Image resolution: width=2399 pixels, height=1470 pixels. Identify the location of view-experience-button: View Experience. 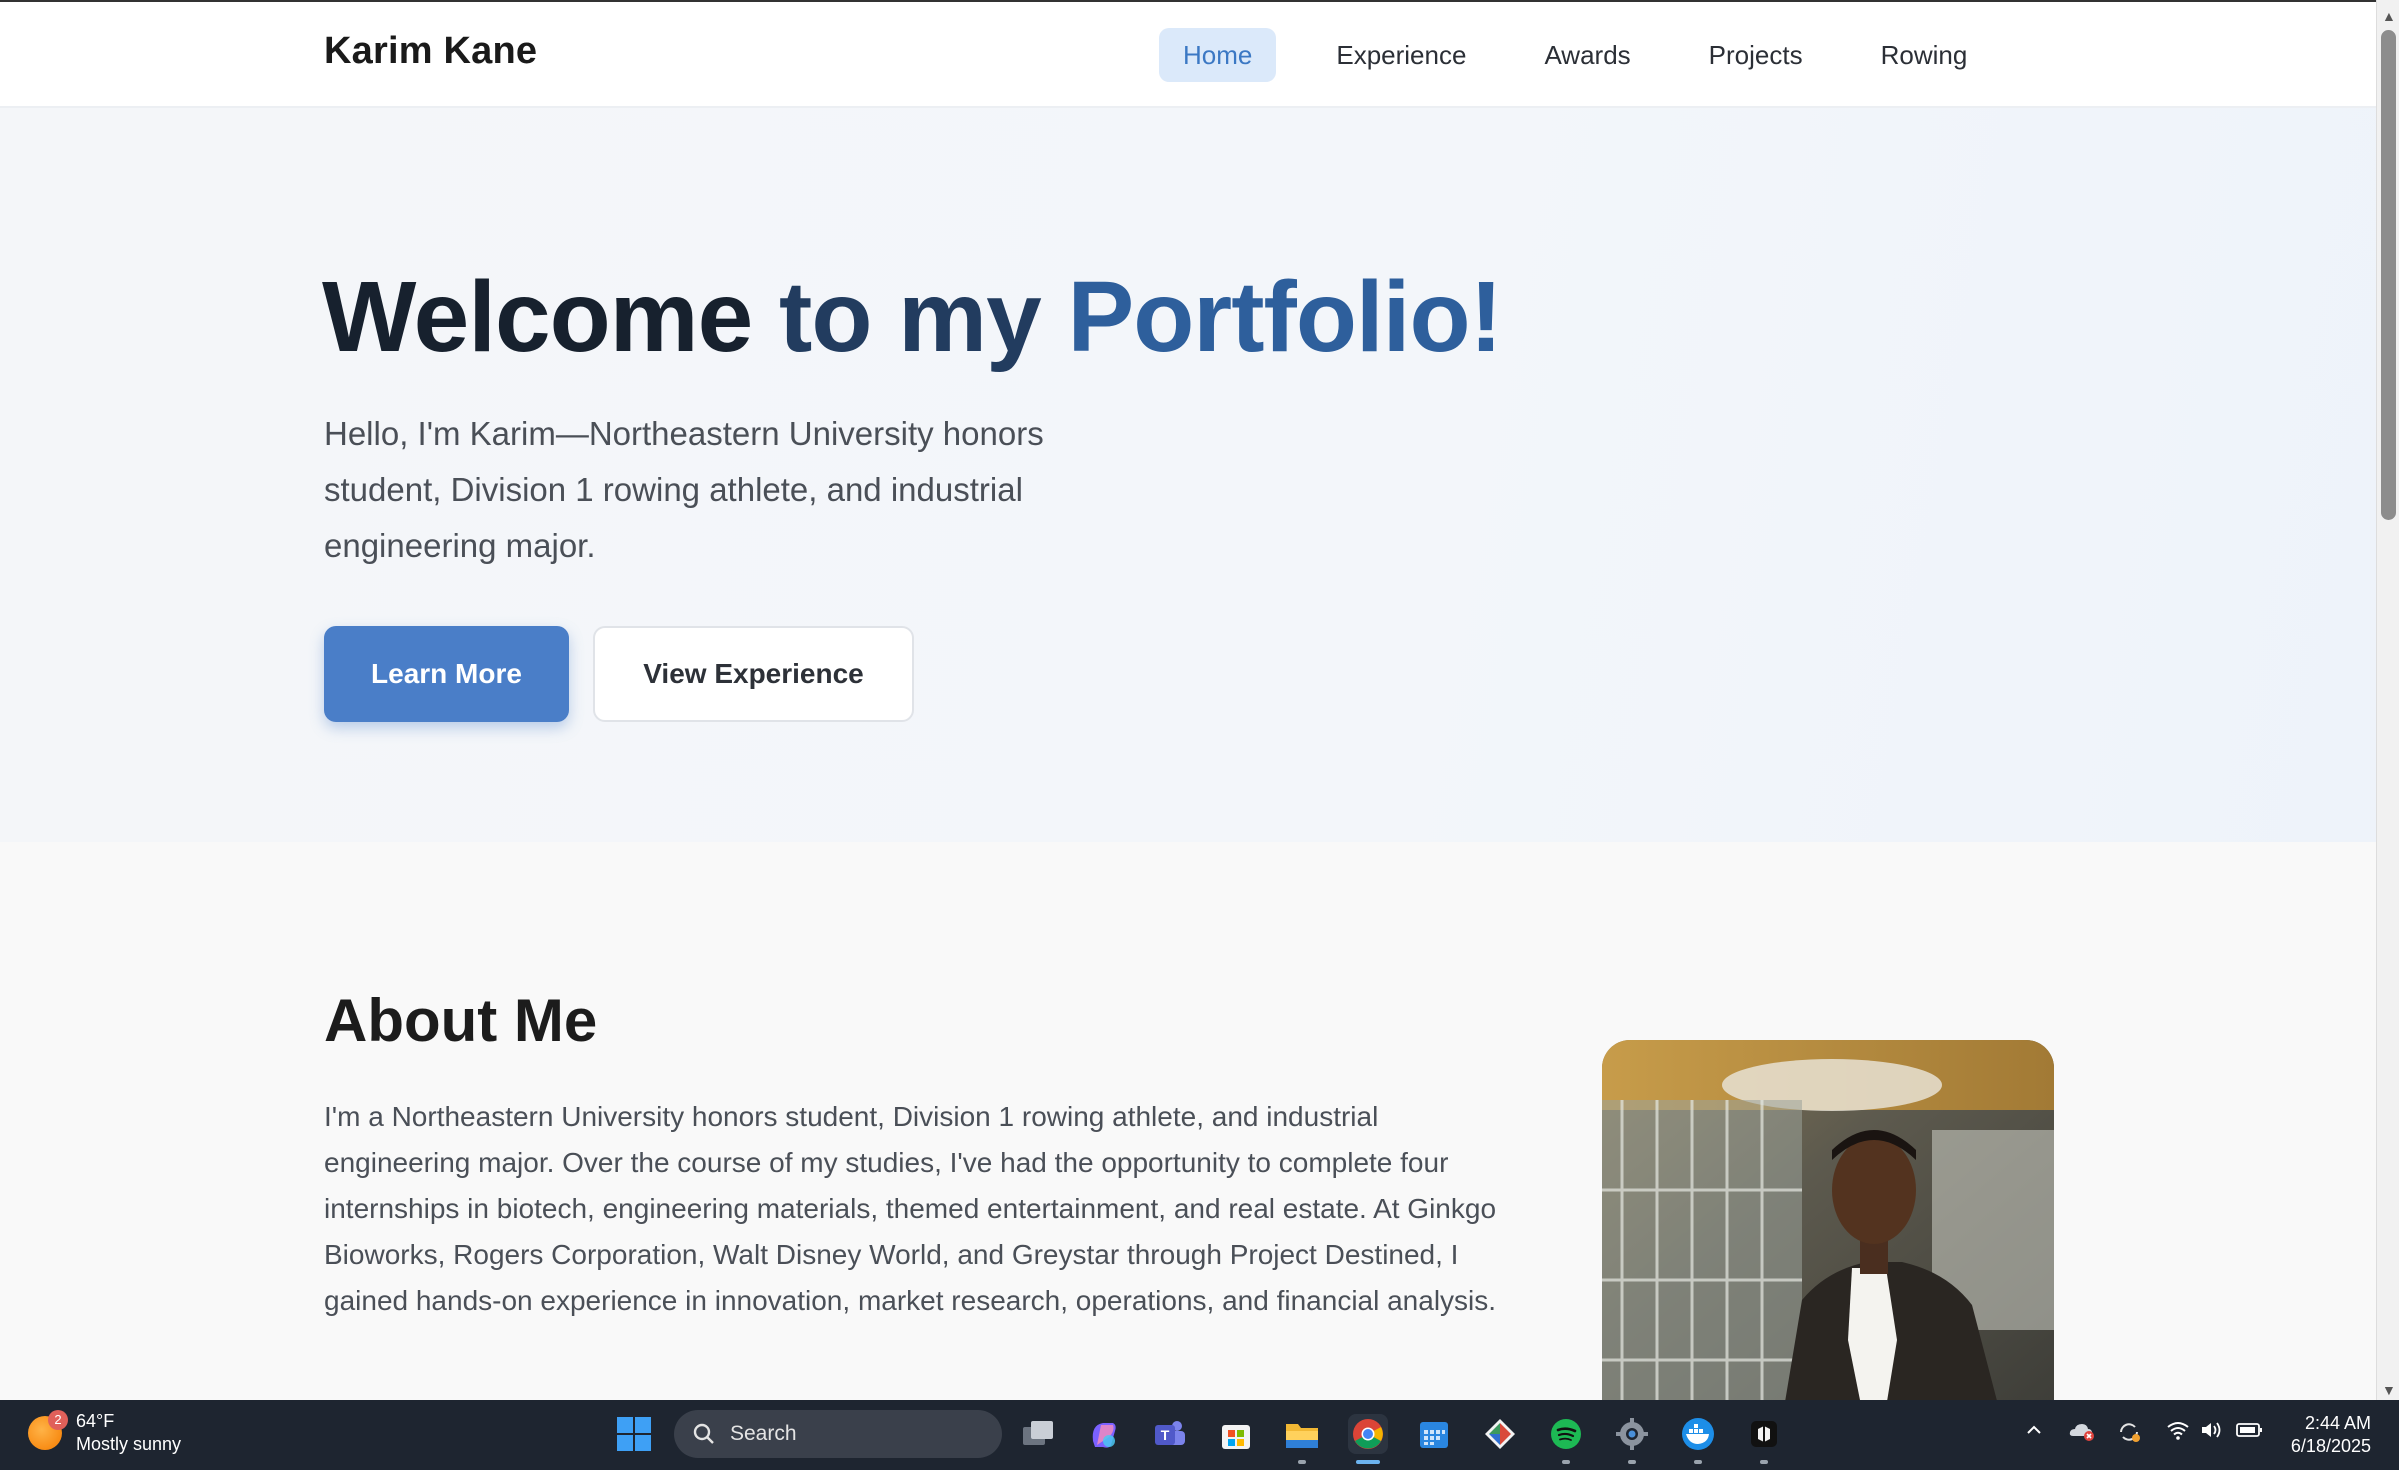
(753, 674).